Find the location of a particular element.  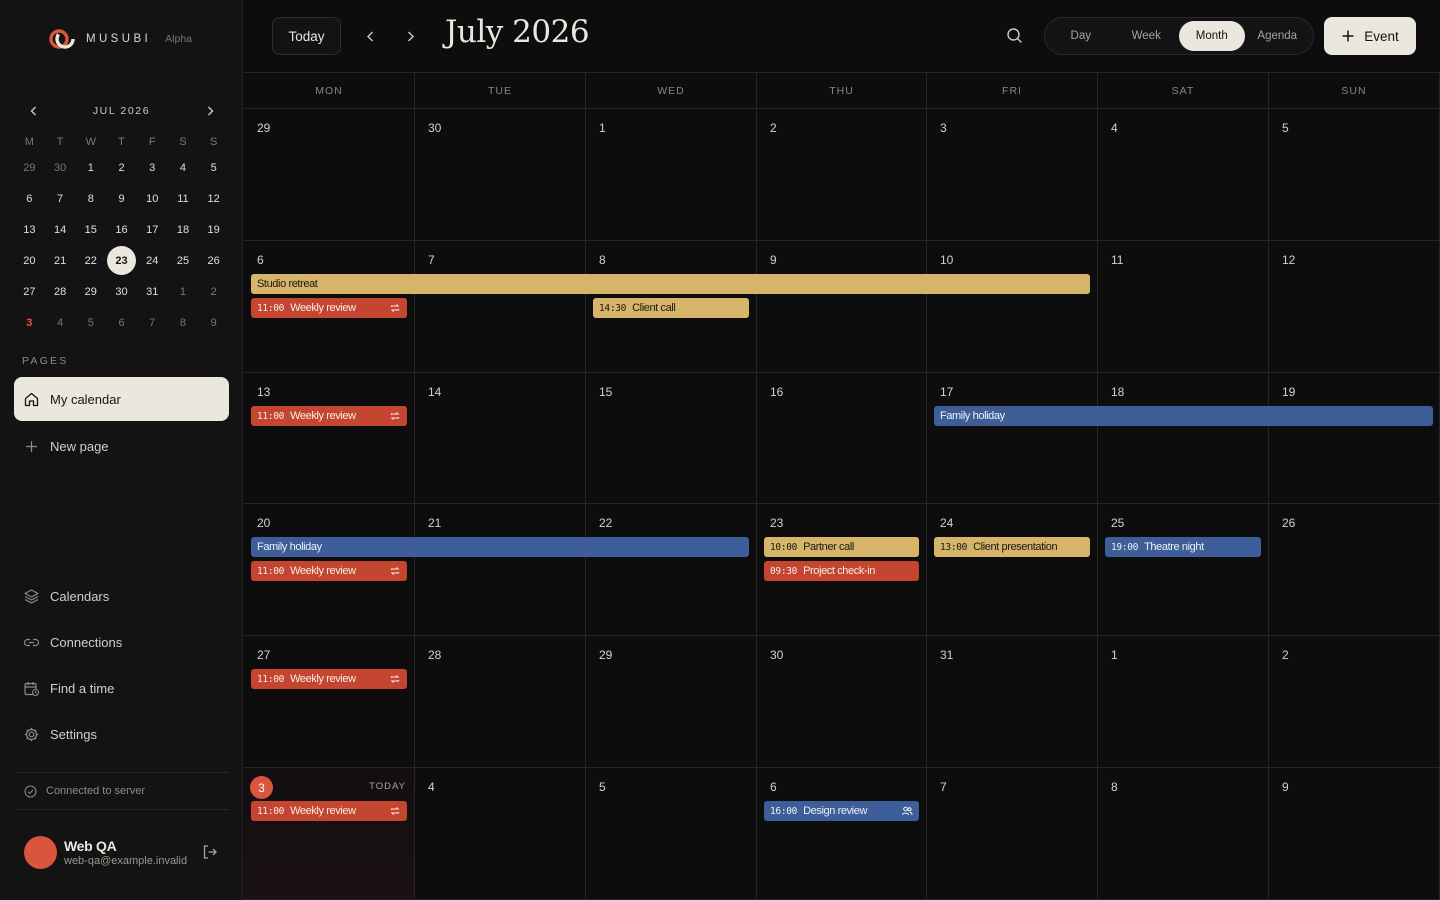

mini-day: 16 is located at coordinates (121, 230).